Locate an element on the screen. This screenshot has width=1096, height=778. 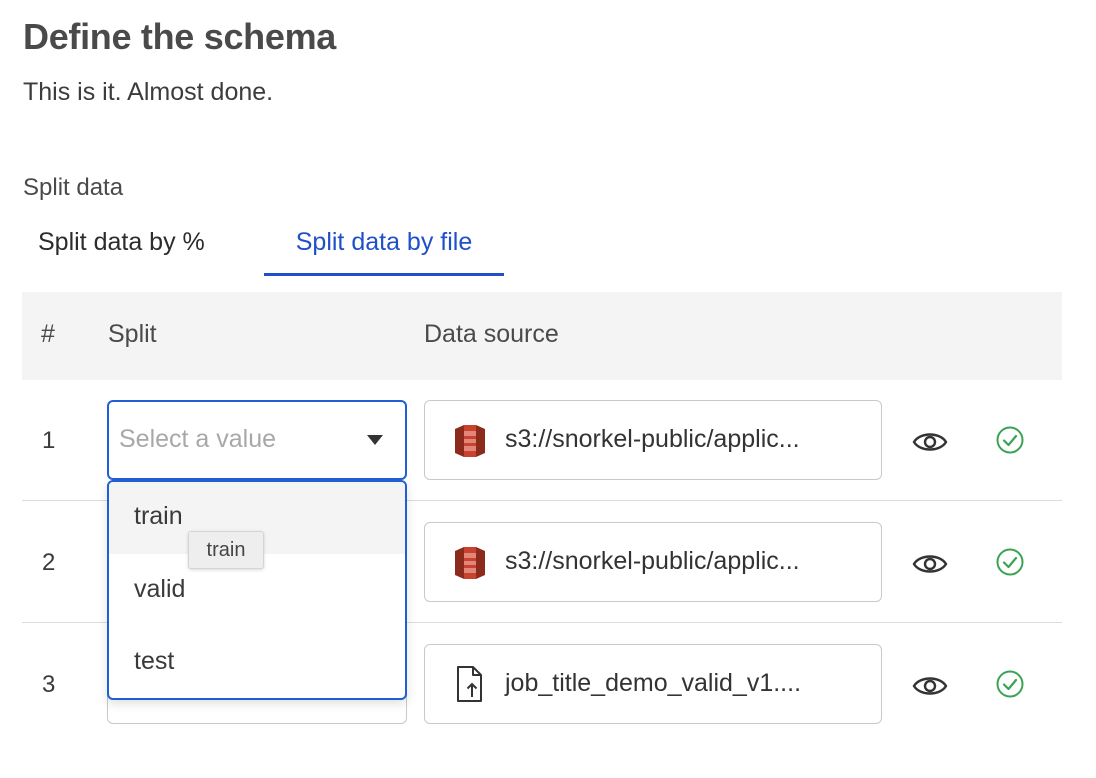
page-subtitle: This is it. Almost done. is located at coordinates (148, 92).